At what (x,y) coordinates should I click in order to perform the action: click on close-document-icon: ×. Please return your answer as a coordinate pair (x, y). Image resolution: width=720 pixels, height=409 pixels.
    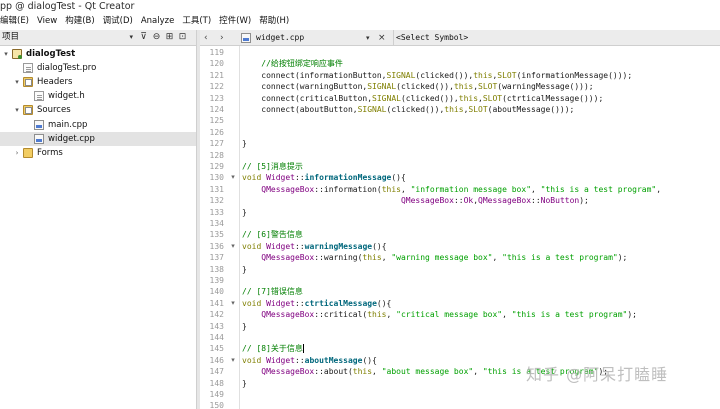
    Looking at the image, I should click on (382, 38).